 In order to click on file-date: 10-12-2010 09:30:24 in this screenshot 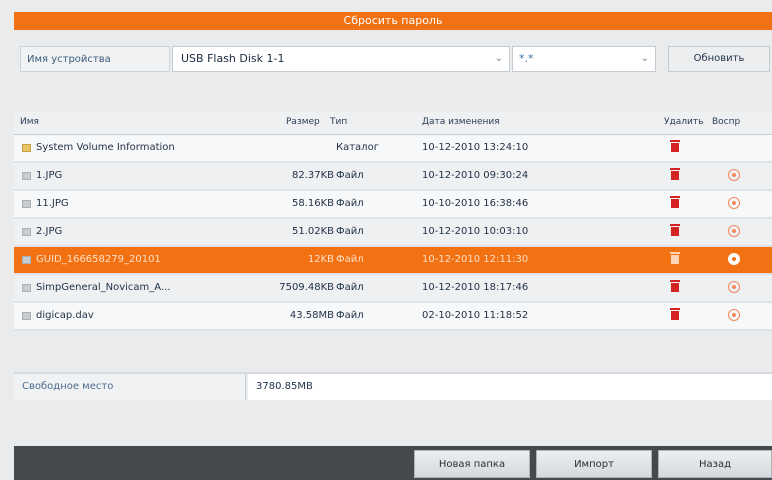, I will do `click(475, 175)`.